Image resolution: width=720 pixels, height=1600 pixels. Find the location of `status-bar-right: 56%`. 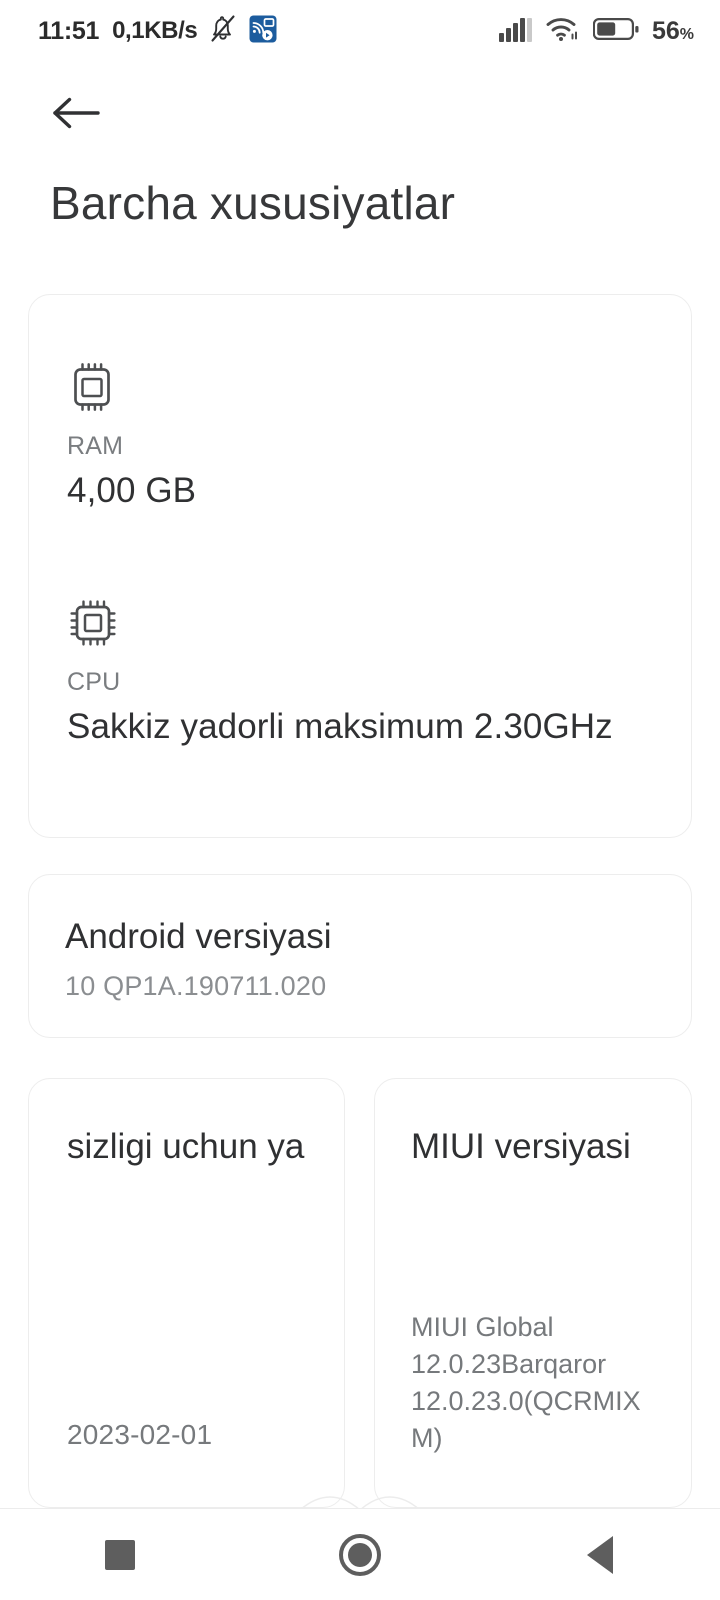

status-bar-right: 56% is located at coordinates (596, 31).